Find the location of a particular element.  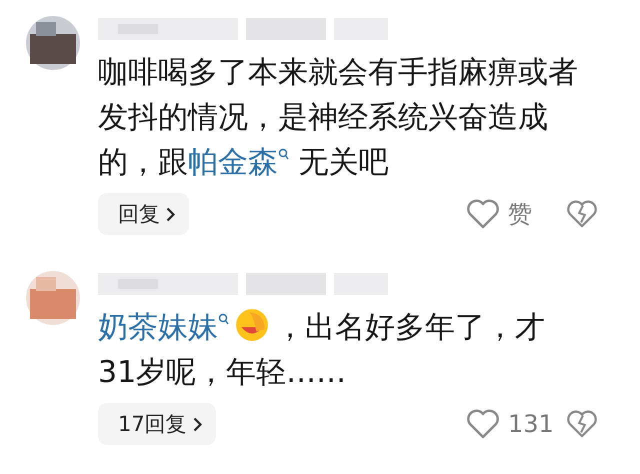

topic-link: 帕金森 is located at coordinates (238, 162).